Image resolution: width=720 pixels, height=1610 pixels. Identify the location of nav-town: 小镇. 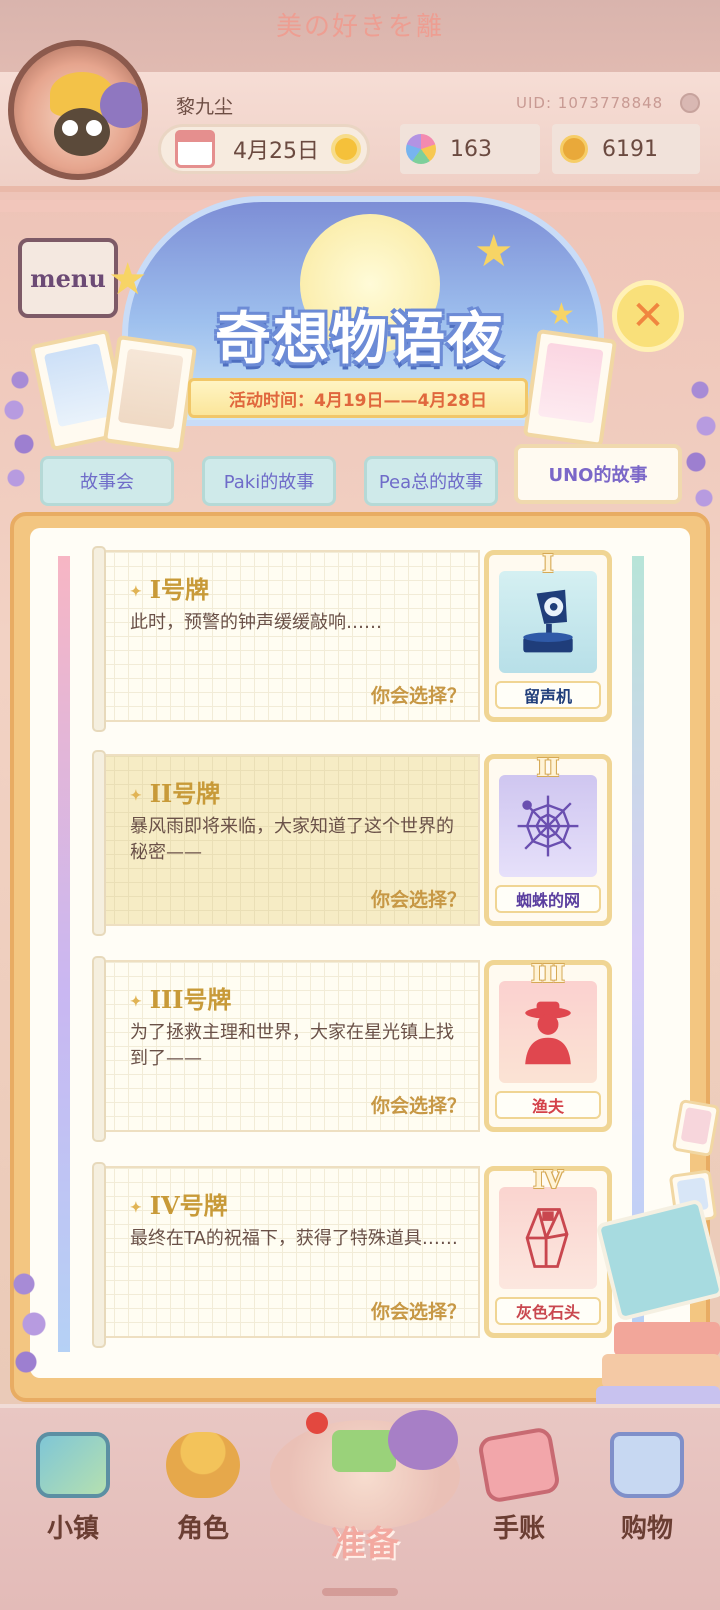
(73, 1497).